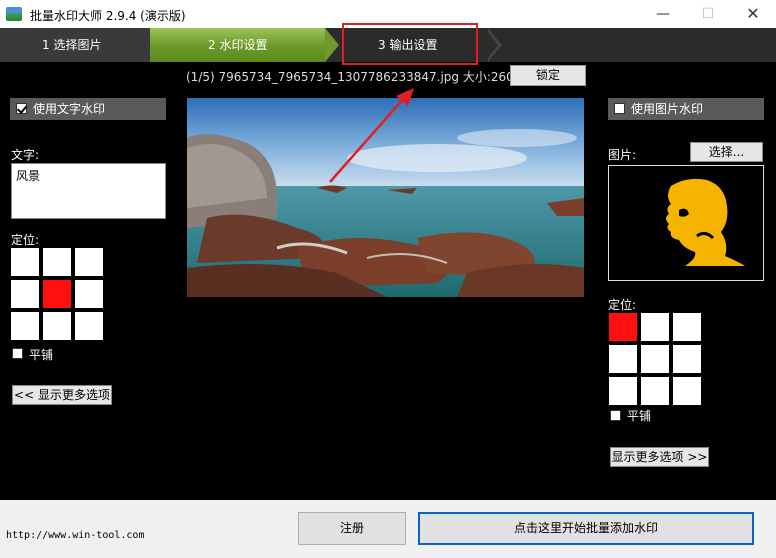  Describe the element at coordinates (69, 109) in the screenshot. I see `text-watermark-label: 使用文字水印` at that location.